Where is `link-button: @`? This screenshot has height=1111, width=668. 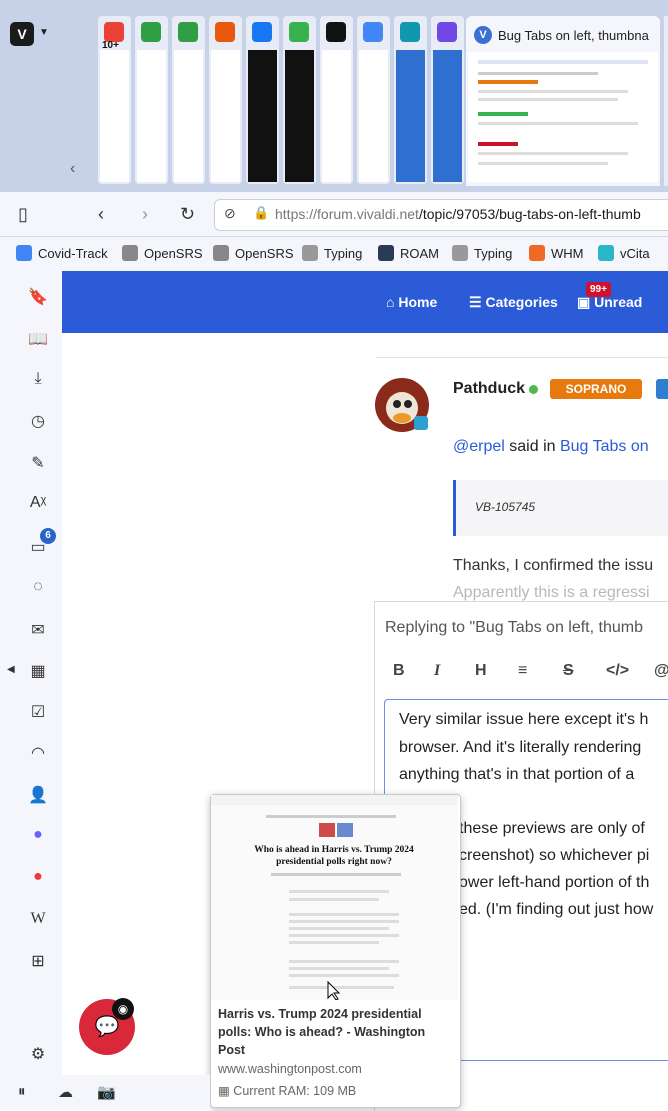 link-button: @ is located at coordinates (661, 671).